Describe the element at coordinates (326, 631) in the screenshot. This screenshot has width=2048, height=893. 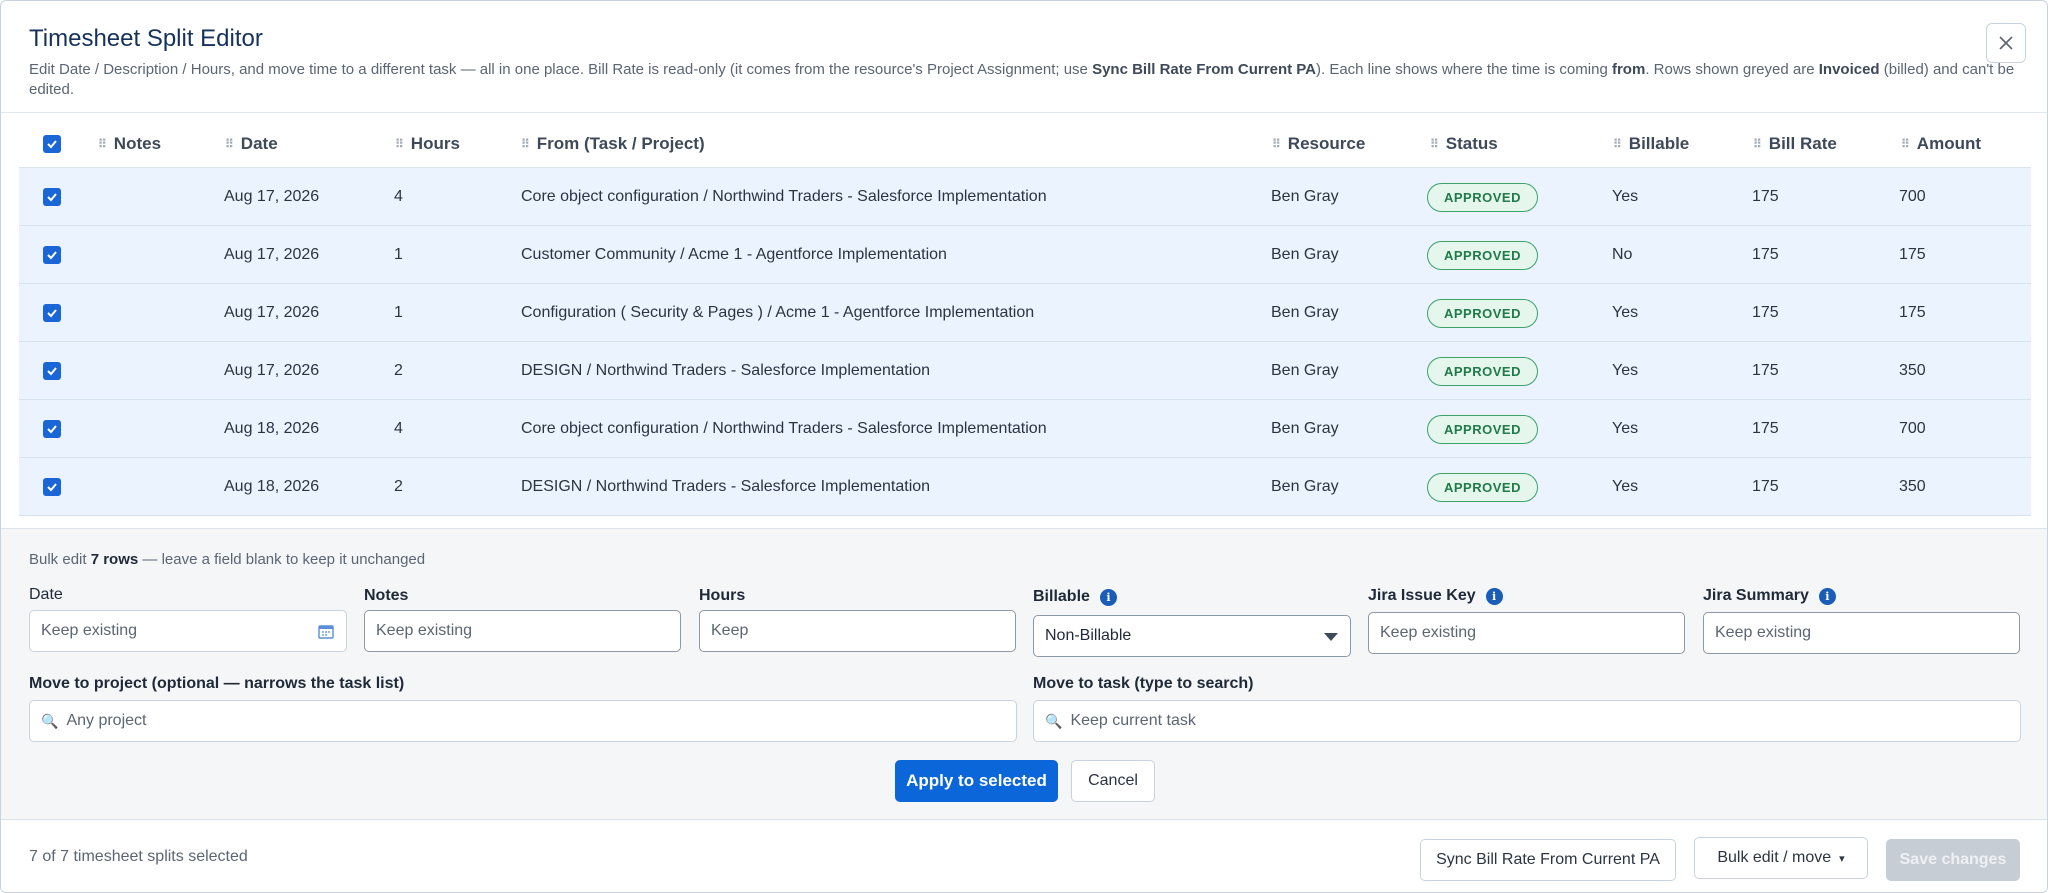
I see `calendar-icon` at that location.